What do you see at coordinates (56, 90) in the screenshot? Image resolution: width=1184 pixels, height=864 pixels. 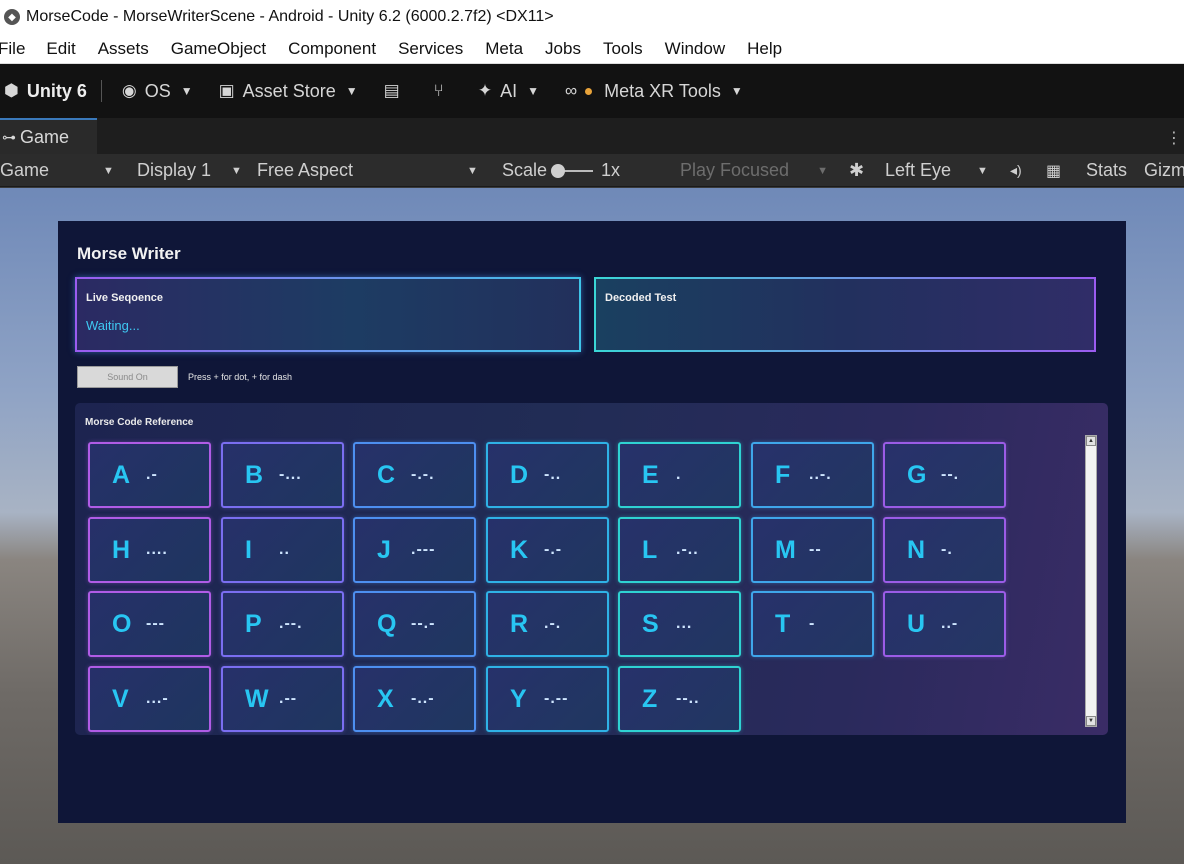 I see `unity-version-label: Unity 6` at bounding box center [56, 90].